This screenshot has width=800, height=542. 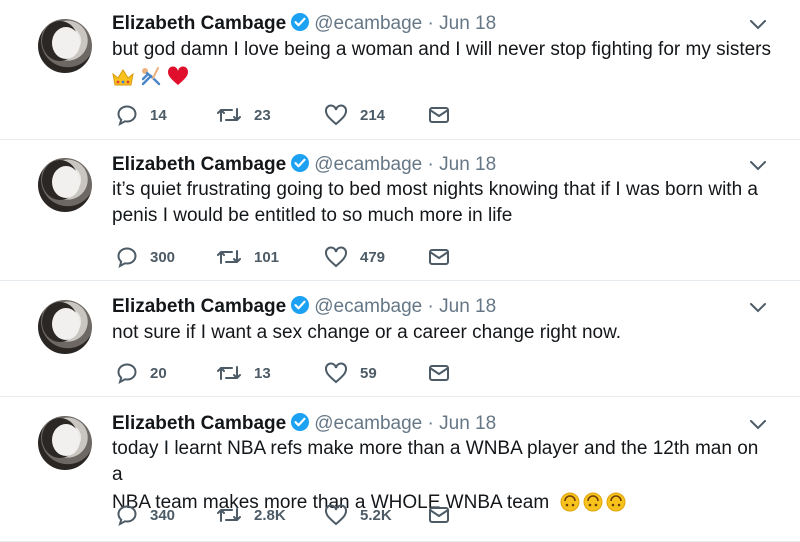 What do you see at coordinates (270, 515) in the screenshot?
I see `retweet-count: 2.8K` at bounding box center [270, 515].